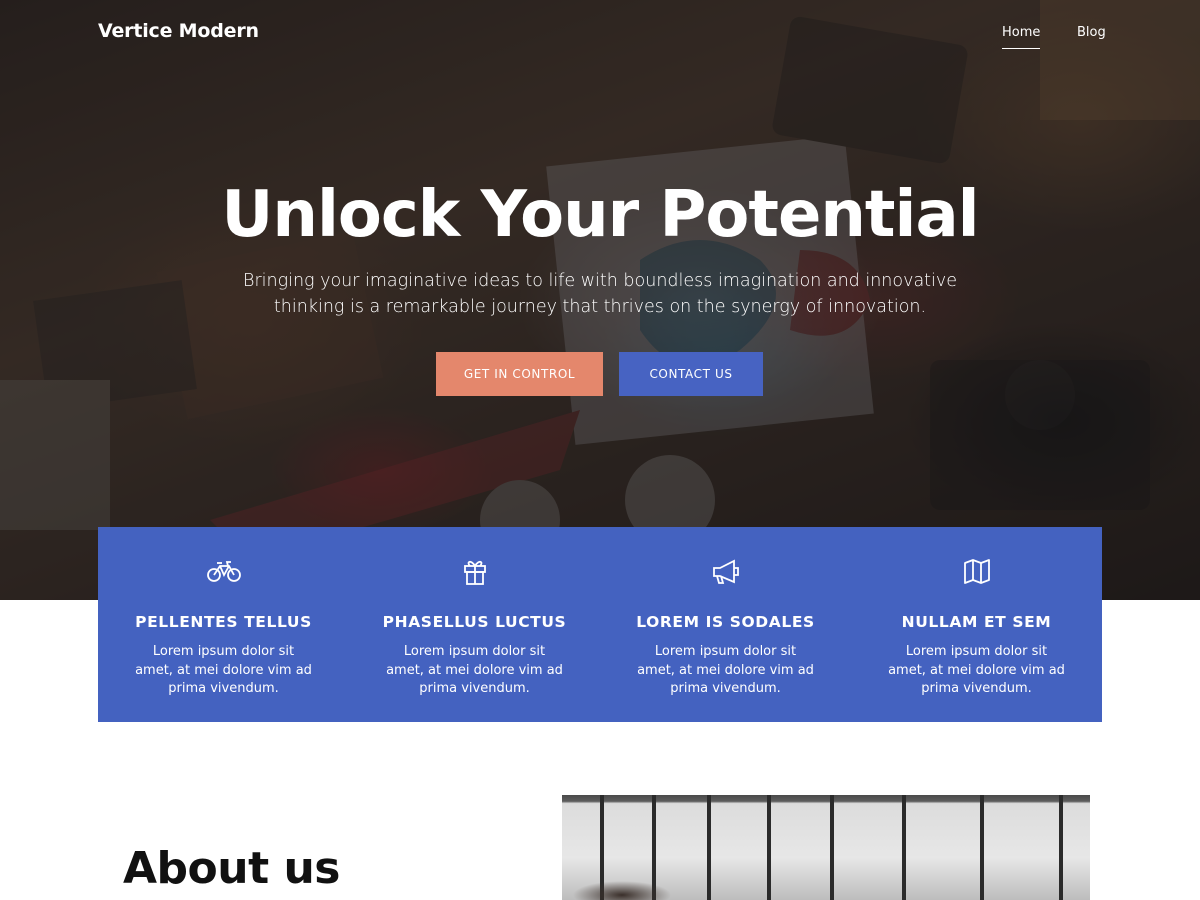 Image resolution: width=1200 pixels, height=900 pixels. Describe the element at coordinates (826, 847) in the screenshot. I see `about-image` at that location.